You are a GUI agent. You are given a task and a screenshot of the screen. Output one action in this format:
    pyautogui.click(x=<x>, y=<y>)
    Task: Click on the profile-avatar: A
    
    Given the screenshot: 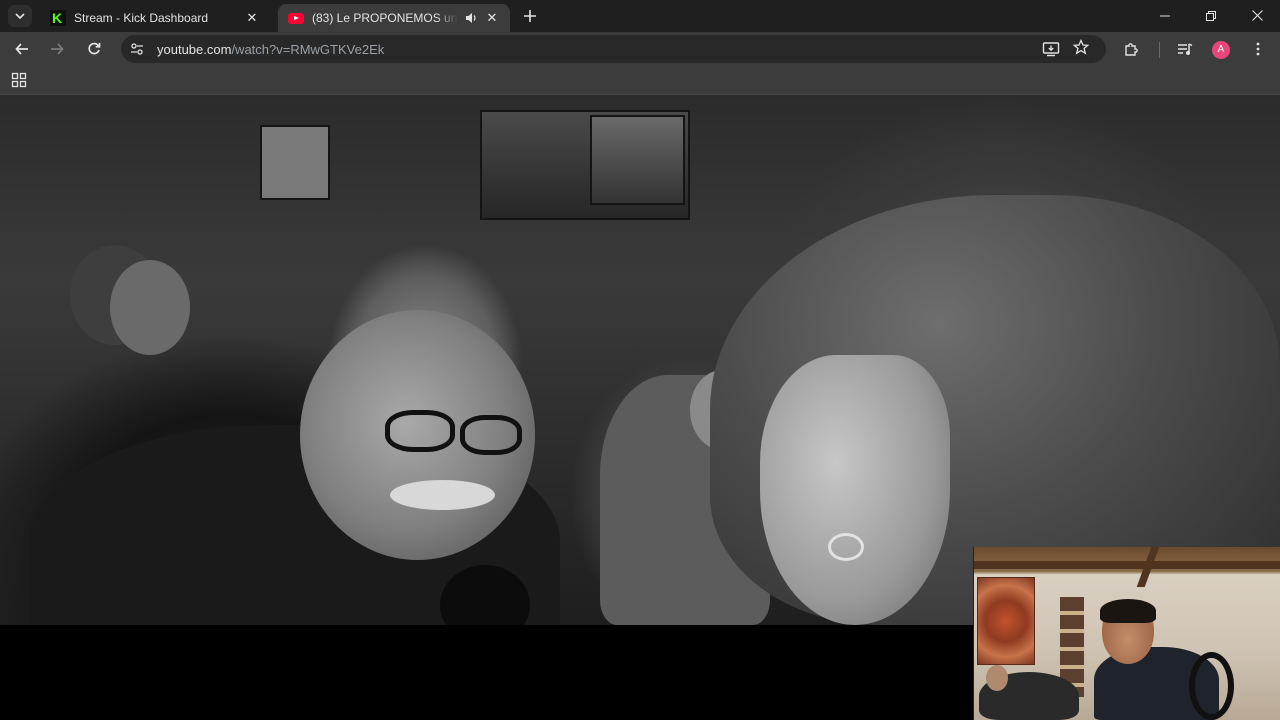 What is the action you would take?
    pyautogui.click(x=1221, y=50)
    